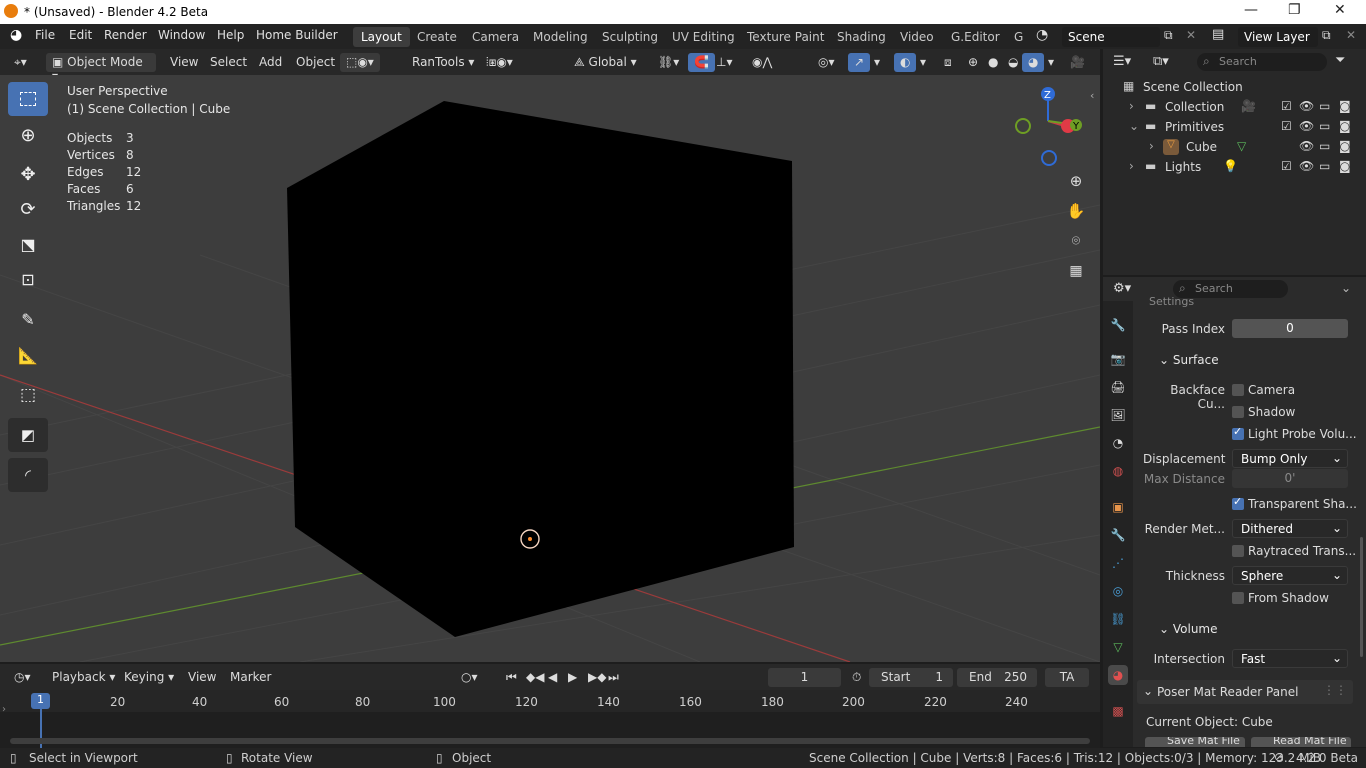  I want to click on pivot-icon: ⛓▾, so click(668, 62).